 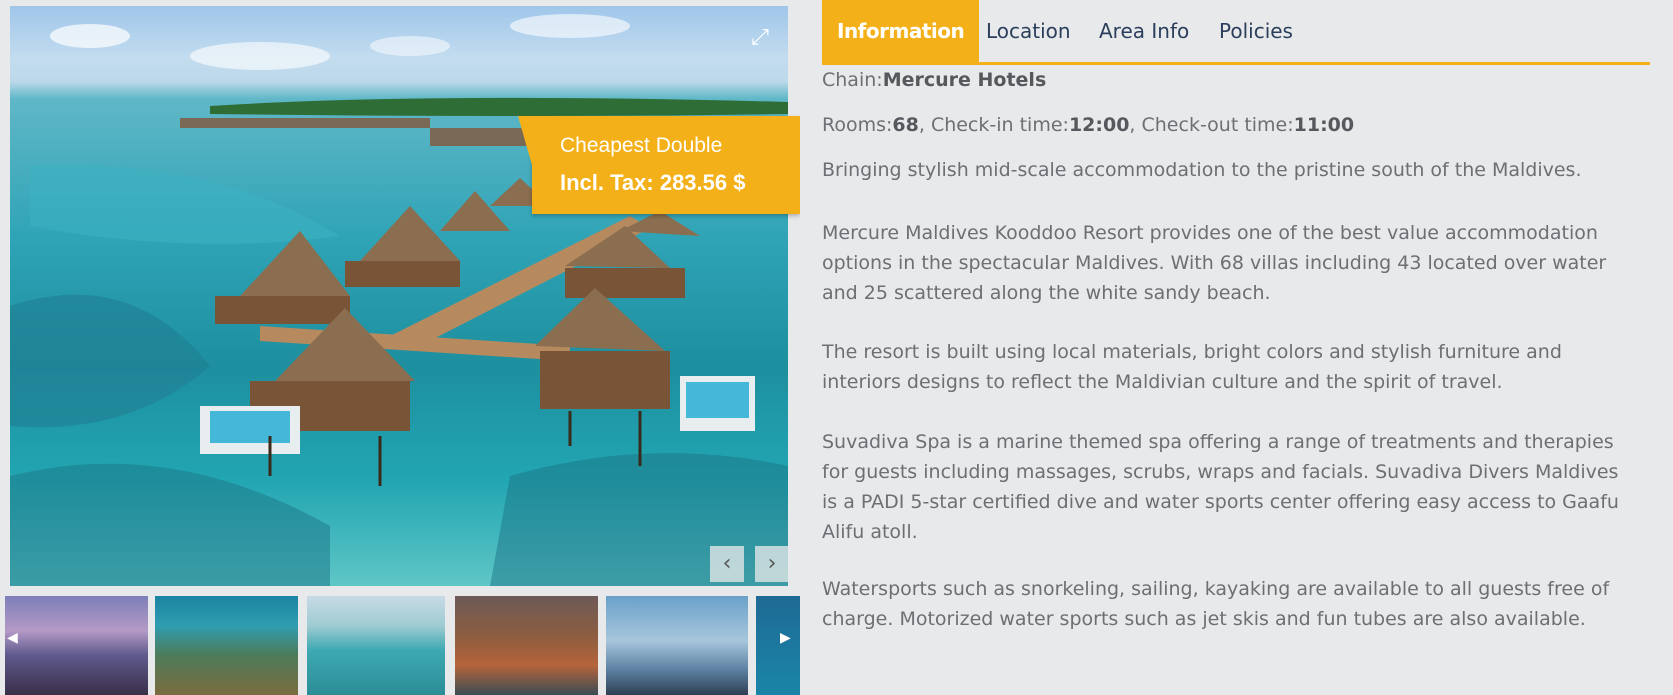 I want to click on hotel-chain: Chain:Mercure Hotels, so click(x=934, y=80).